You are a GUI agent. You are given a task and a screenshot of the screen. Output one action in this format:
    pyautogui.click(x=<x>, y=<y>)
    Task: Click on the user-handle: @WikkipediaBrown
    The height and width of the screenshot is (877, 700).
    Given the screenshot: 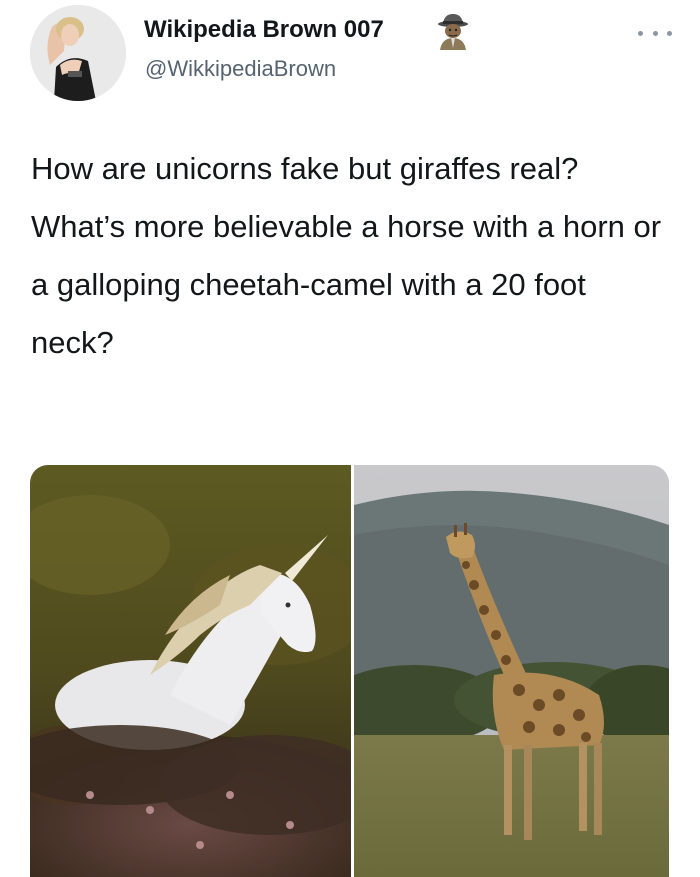 What is the action you would take?
    pyautogui.click(x=240, y=69)
    